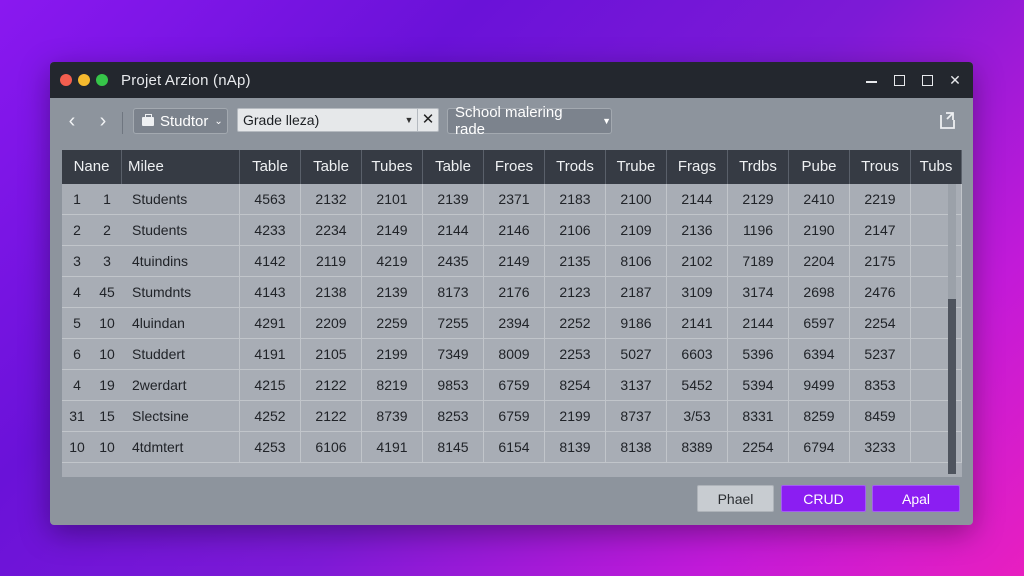 This screenshot has width=1024, height=576. I want to click on table-cell: 2122, so click(331, 385).